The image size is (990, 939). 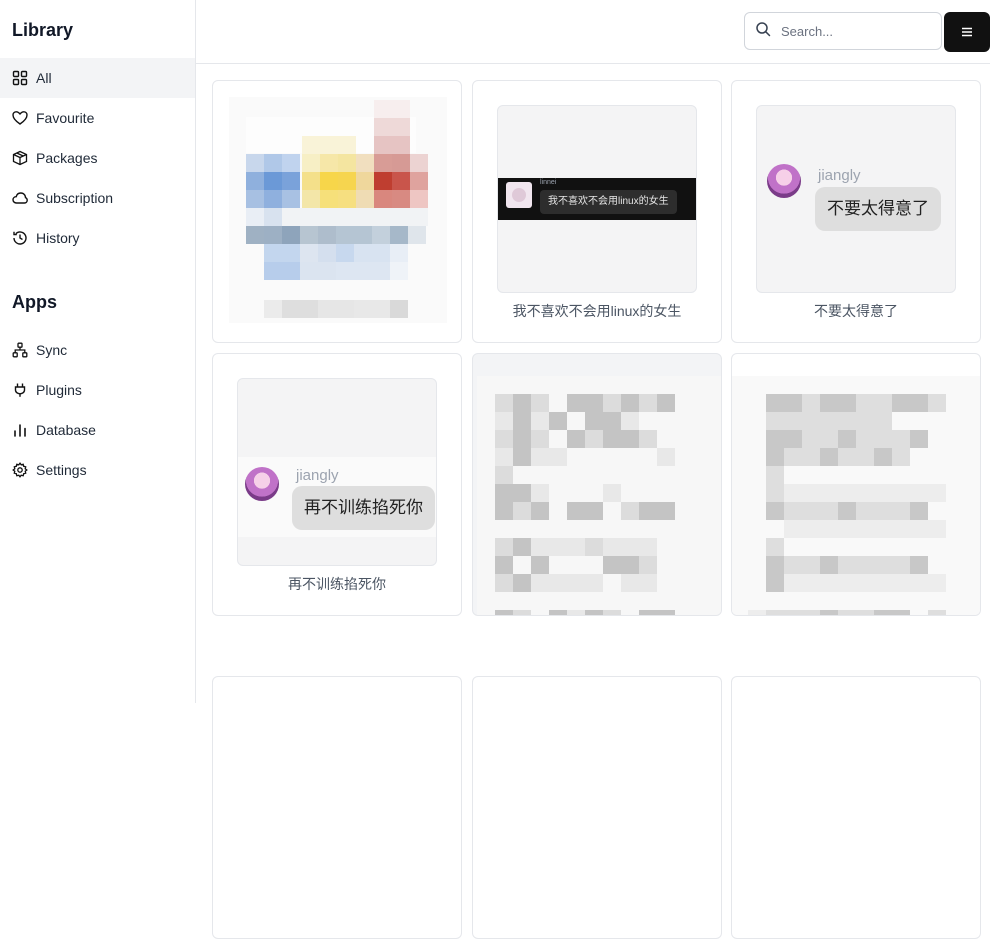 I want to click on sidebar-item-all: All, so click(x=97, y=78).